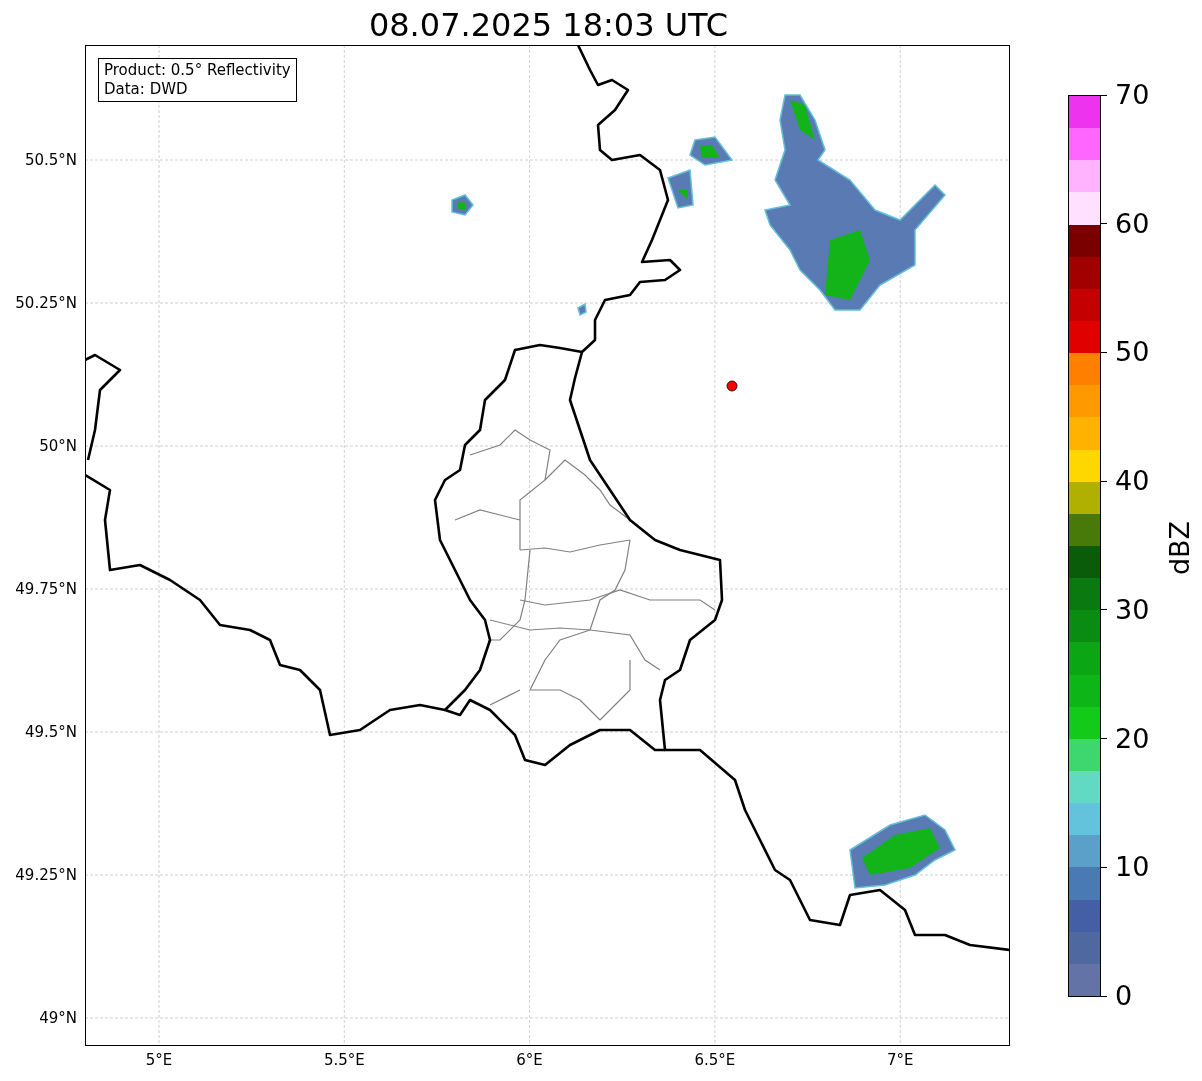 The height and width of the screenshot is (1081, 1202). I want to click on axis-tick-label: 6.5°E, so click(715, 1060).